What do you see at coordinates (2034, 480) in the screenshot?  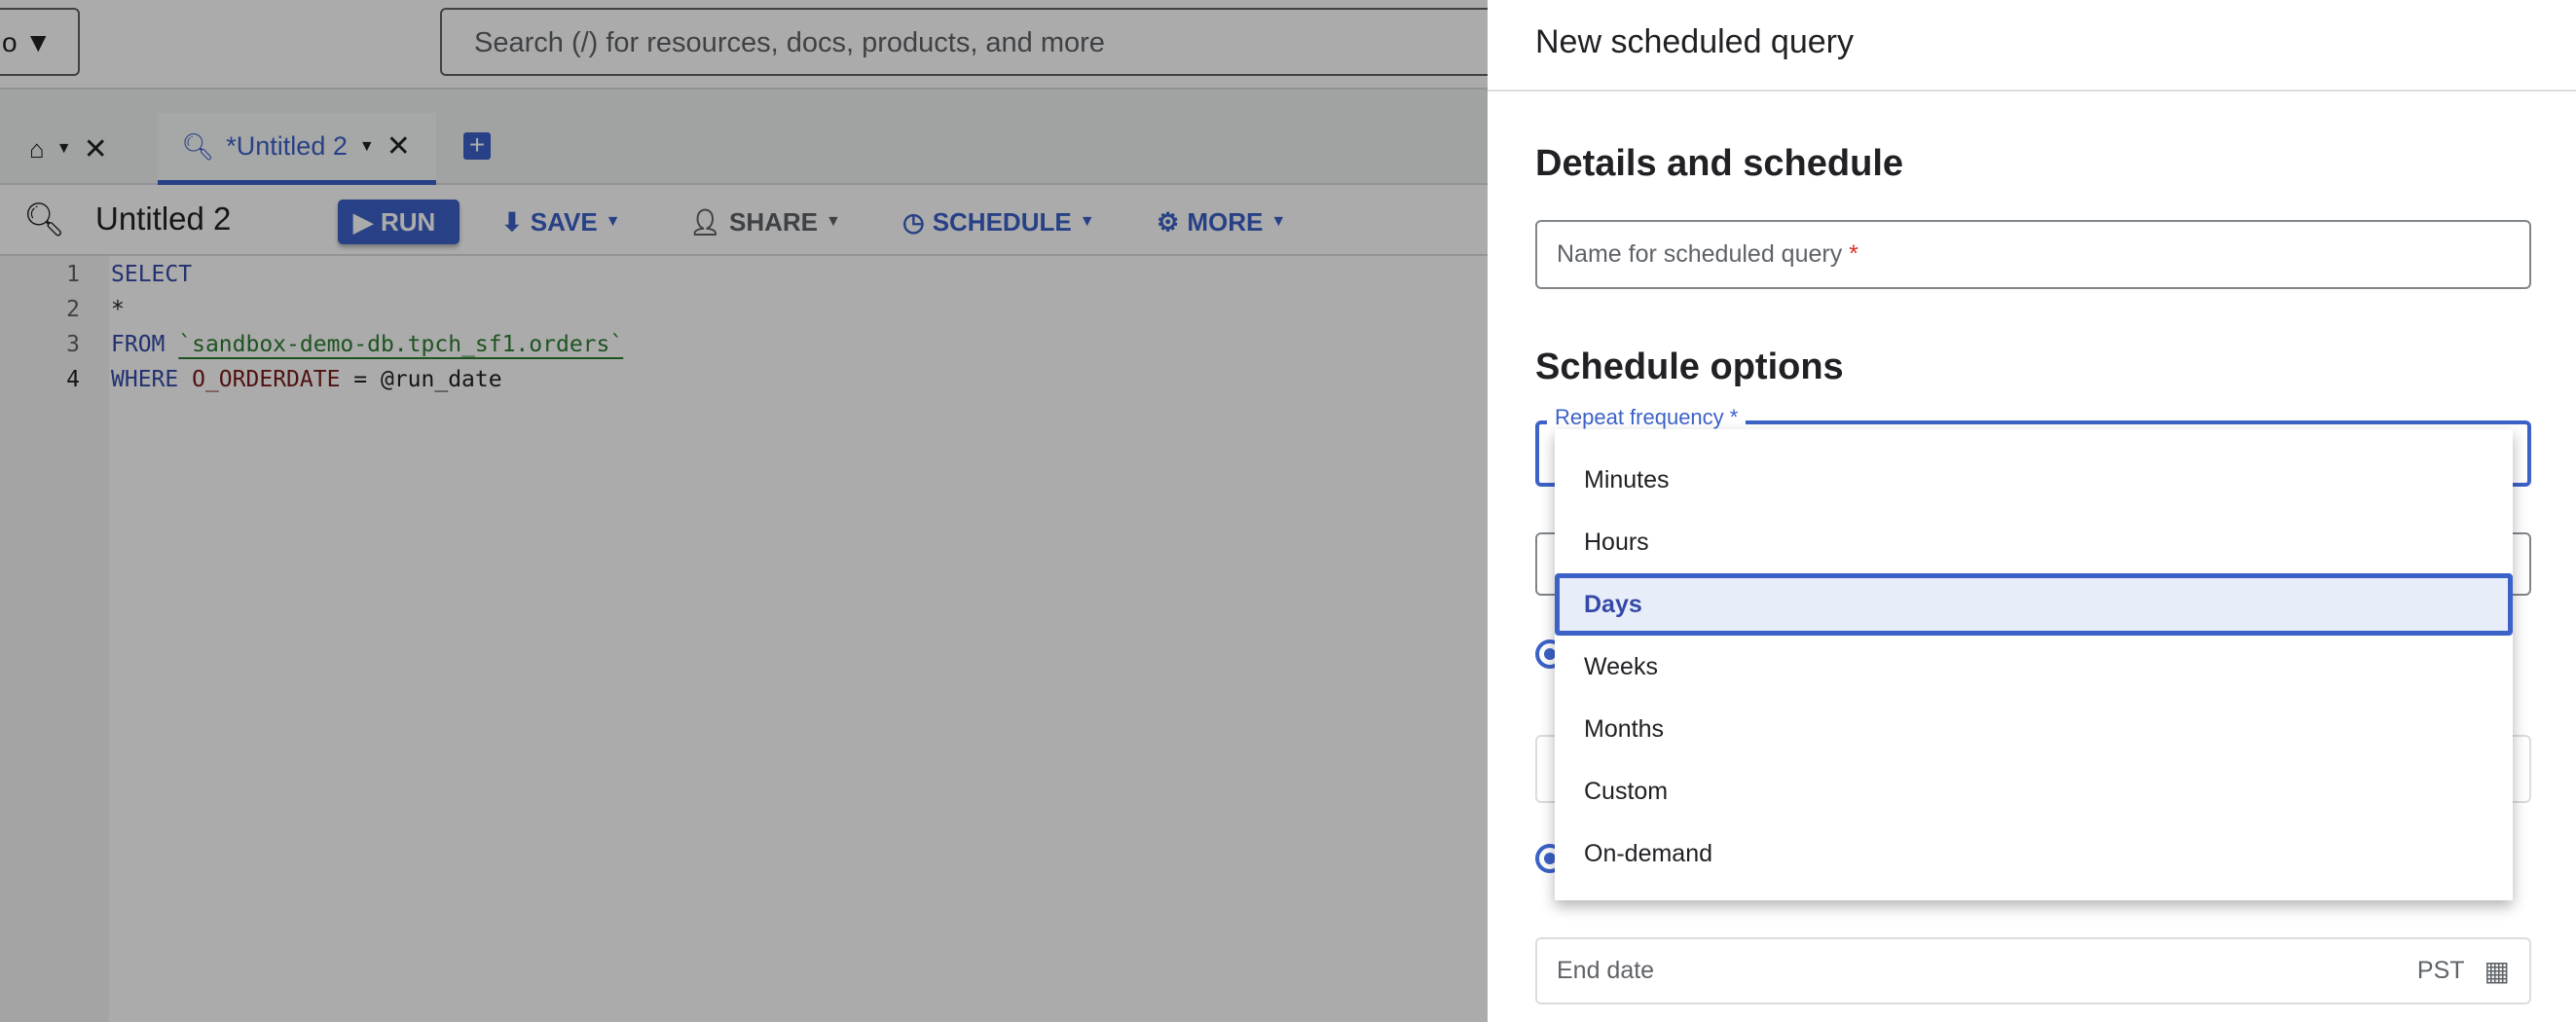 I see `option-minutes: Minutes` at bounding box center [2034, 480].